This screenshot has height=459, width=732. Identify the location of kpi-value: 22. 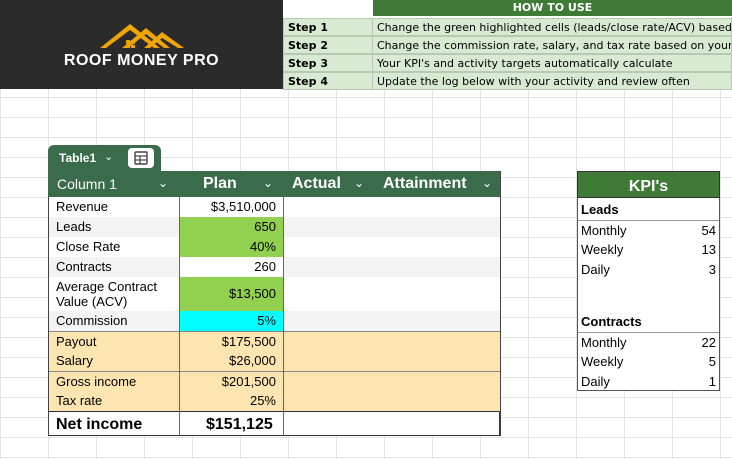
(708, 342).